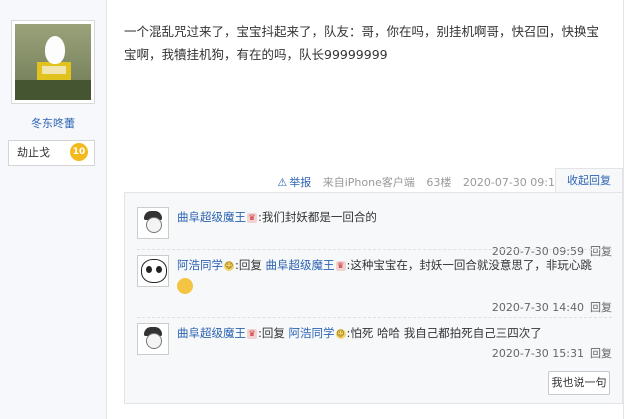  I want to click on reply-target-user: 阿浩同学, so click(312, 333).